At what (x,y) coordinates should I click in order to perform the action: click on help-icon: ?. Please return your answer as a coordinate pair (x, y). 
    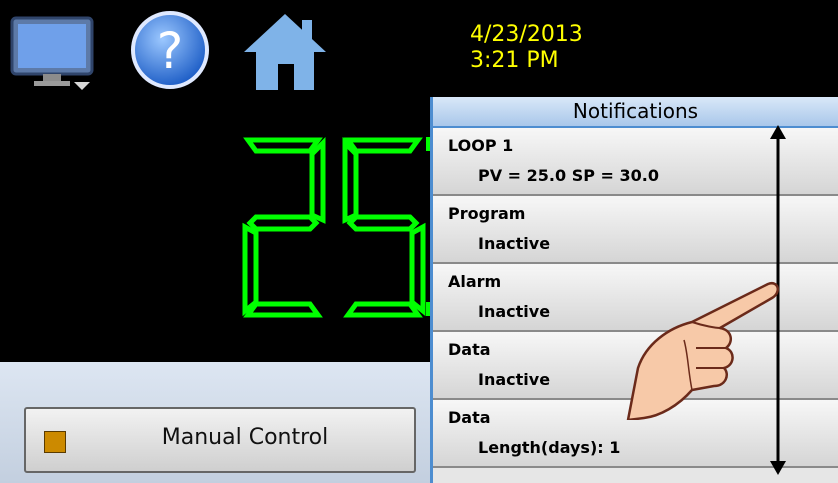
    Looking at the image, I should click on (170, 50).